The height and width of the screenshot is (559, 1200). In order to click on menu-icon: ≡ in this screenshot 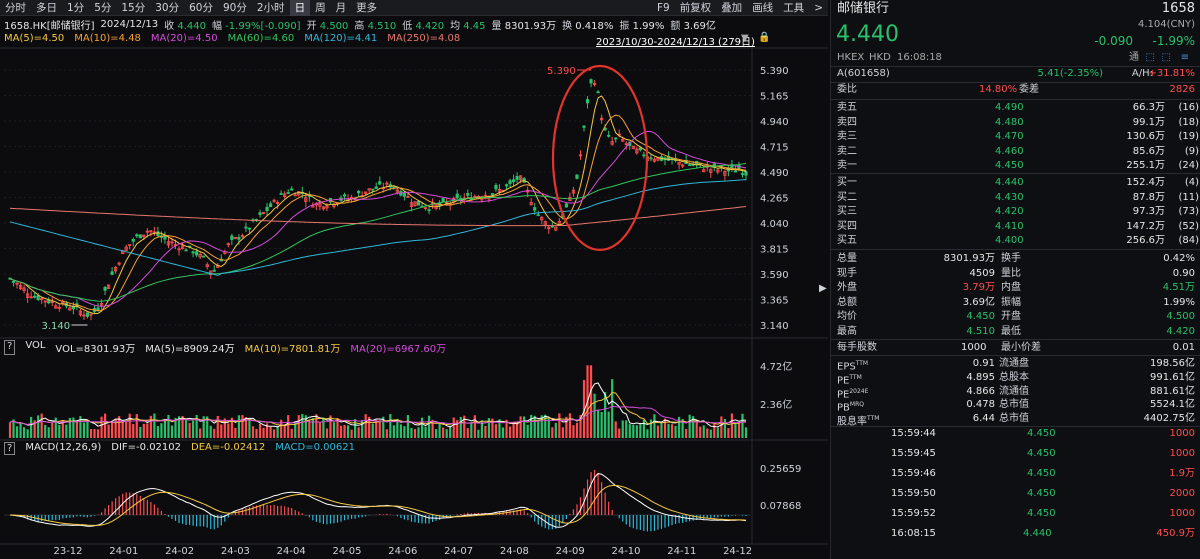, I will do `click(1185, 58)`.